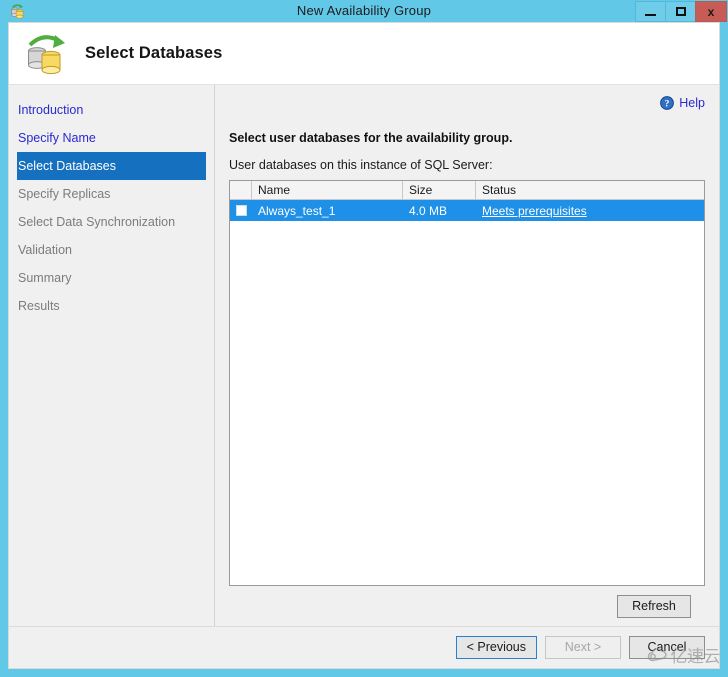  I want to click on row-checkbox-cell, so click(241, 210).